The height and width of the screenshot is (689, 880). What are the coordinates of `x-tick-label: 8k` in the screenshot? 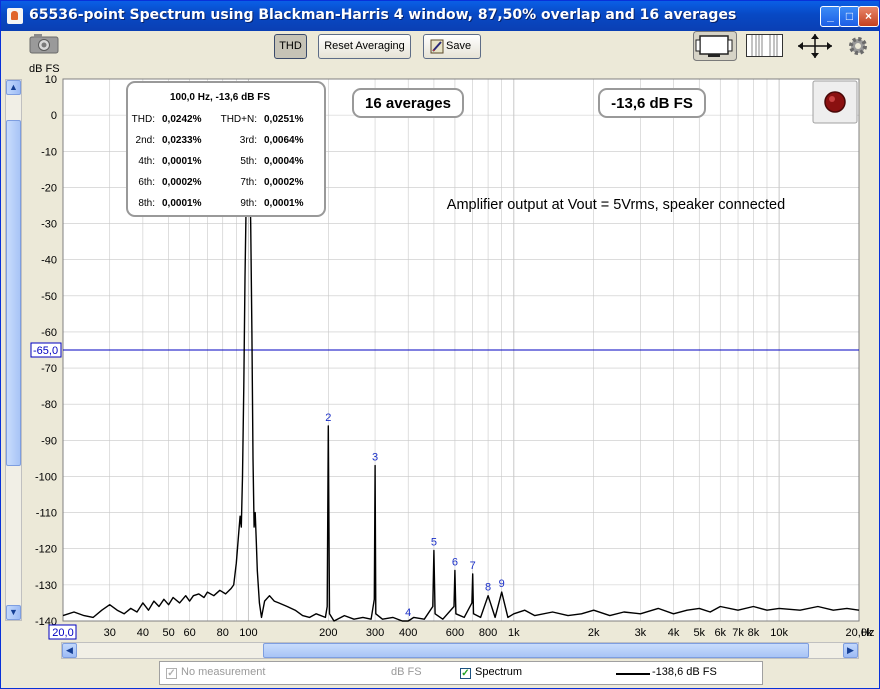 It's located at (754, 633).